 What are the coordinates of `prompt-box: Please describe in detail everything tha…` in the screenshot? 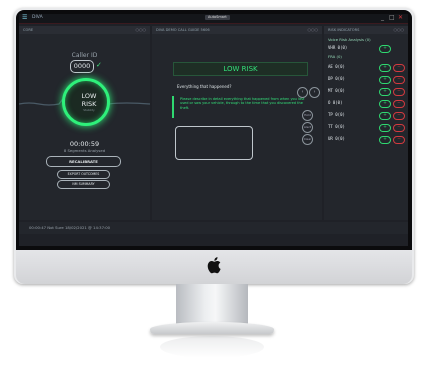 It's located at (242, 107).